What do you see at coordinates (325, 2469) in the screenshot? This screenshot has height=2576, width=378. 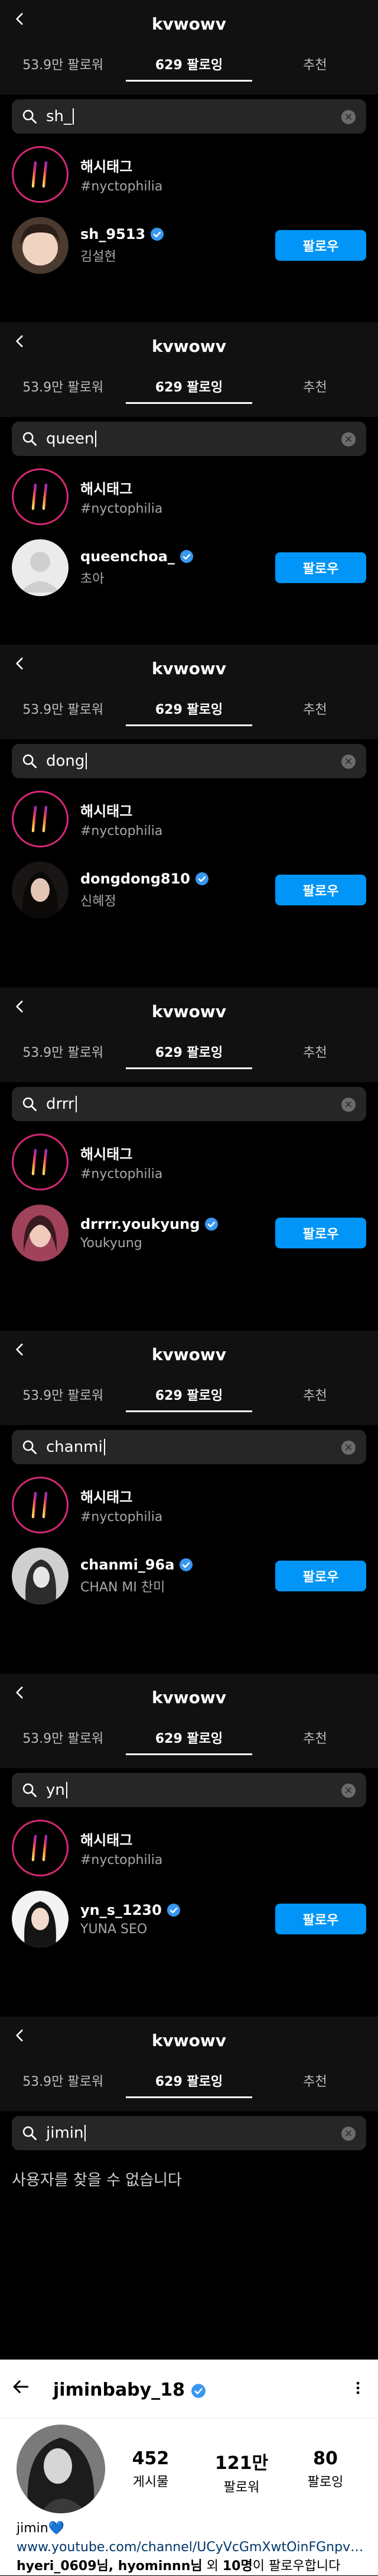 I see `profile-stat: 80 팔로잉` at bounding box center [325, 2469].